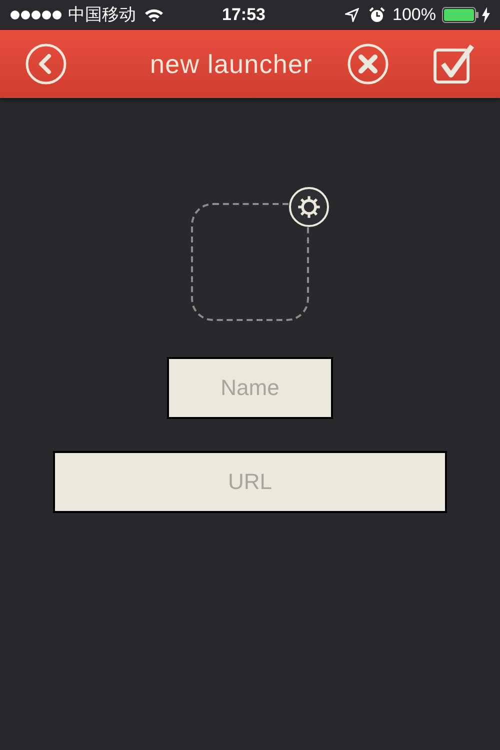 This screenshot has height=750, width=500. I want to click on charging-icon, so click(486, 15).